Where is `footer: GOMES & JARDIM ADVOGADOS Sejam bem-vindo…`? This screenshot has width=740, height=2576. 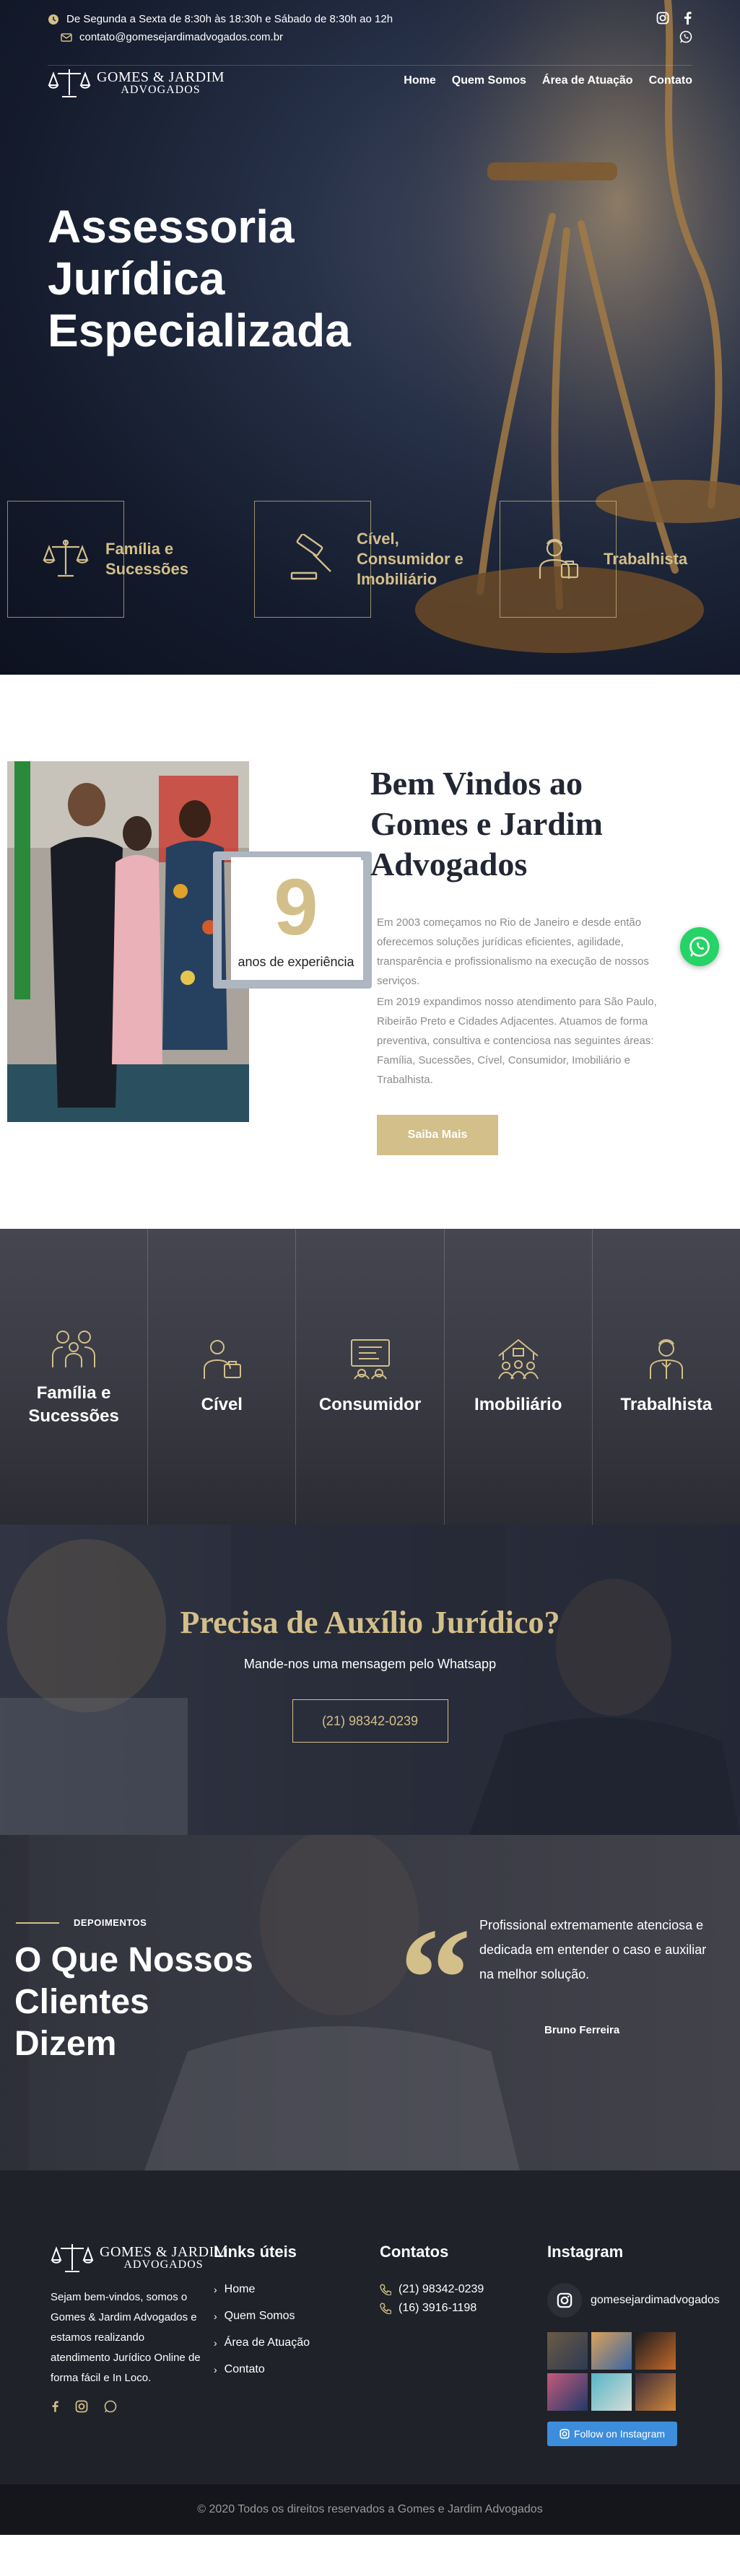 footer: GOMES & JARDIM ADVOGADOS Sejam bem-vindo… is located at coordinates (370, 2352).